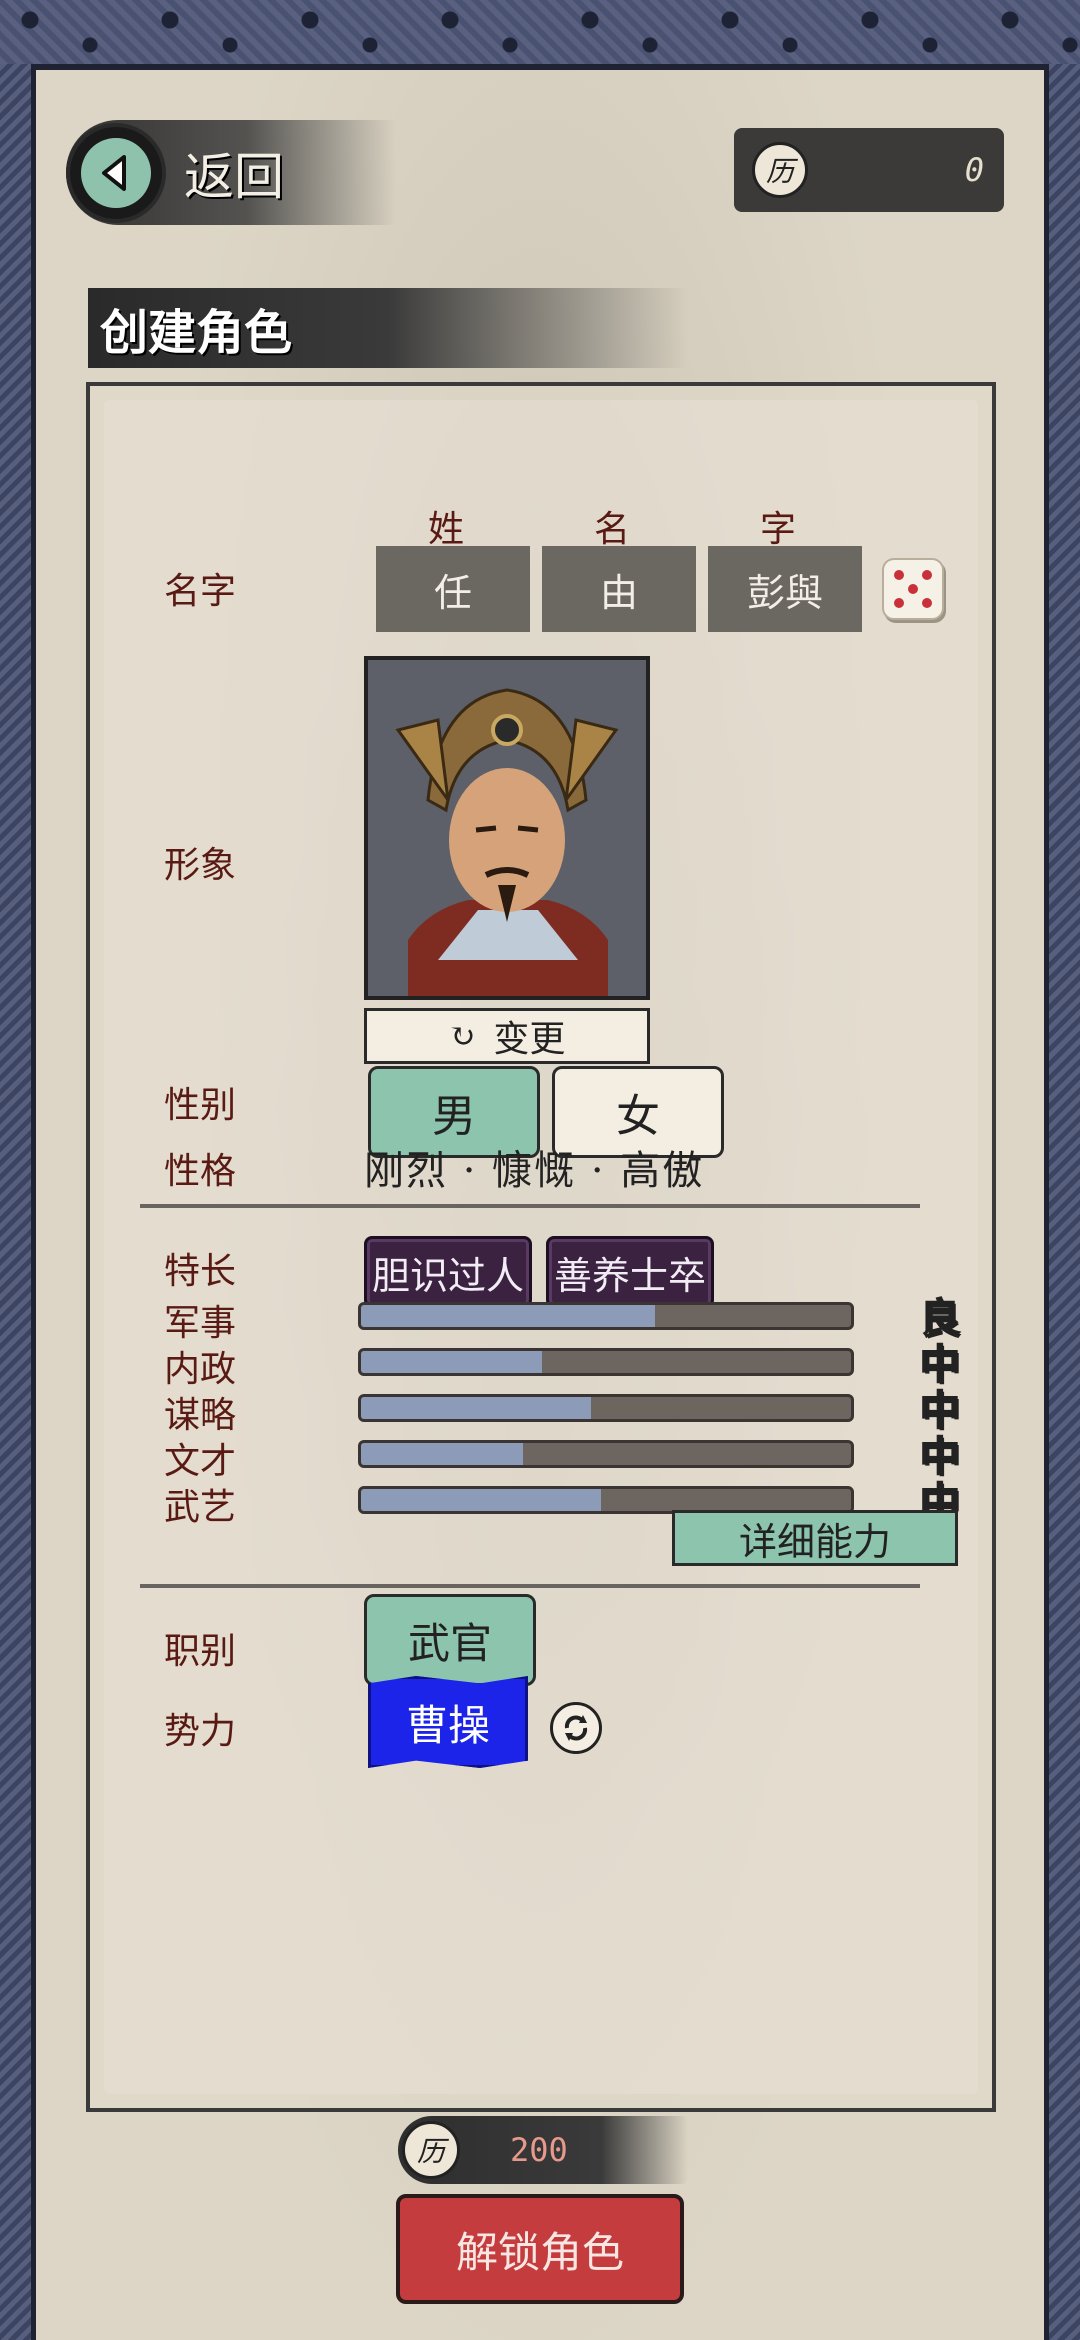  I want to click on change-portrait-label: 变更, so click(529, 1039).